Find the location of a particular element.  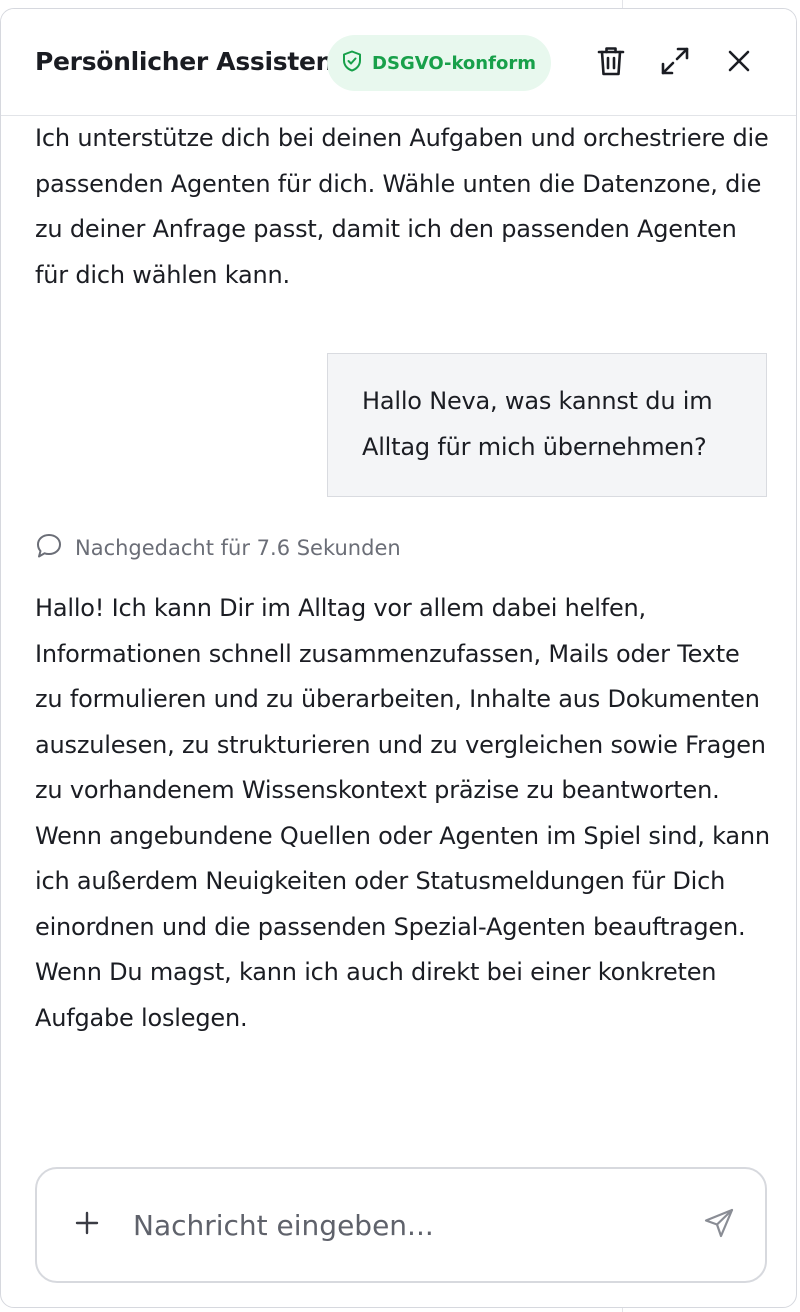

badge-label: DSGVO-konform is located at coordinates (454, 63).